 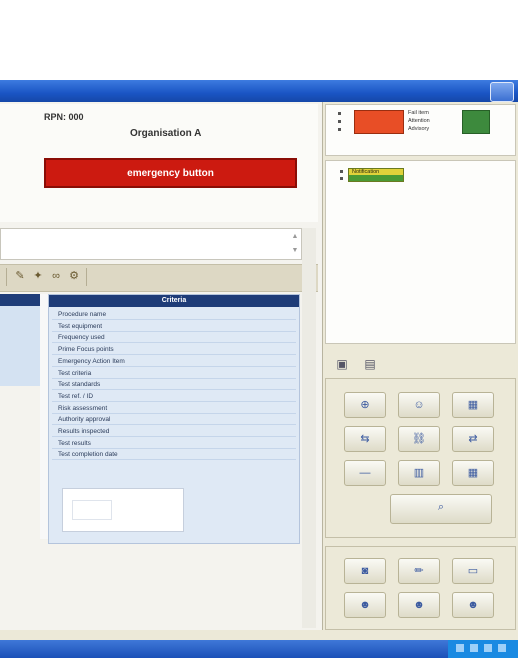 What do you see at coordinates (365, 605) in the screenshot?
I see `people-icon: ☻` at bounding box center [365, 605].